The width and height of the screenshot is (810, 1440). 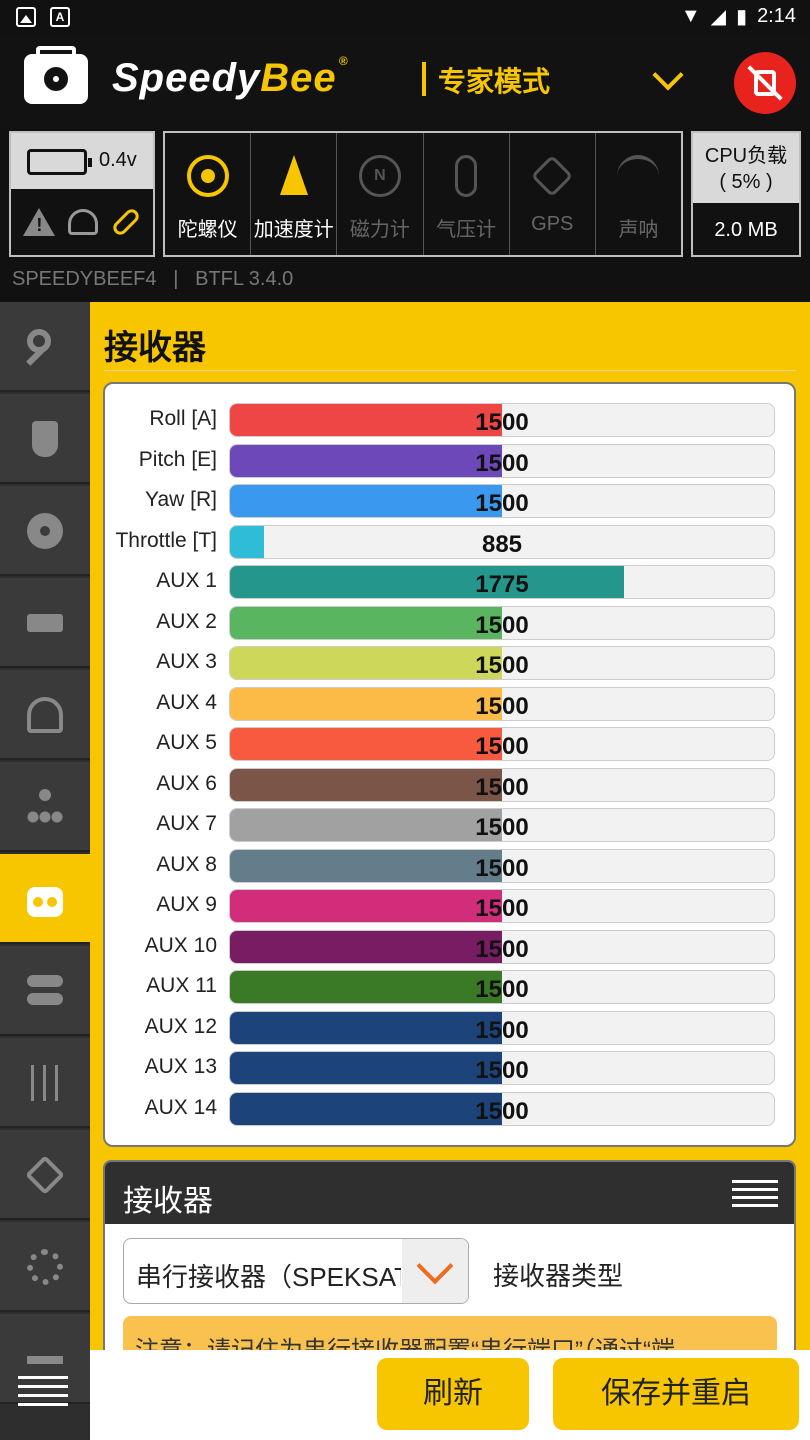 I want to click on channel-row: Yaw [R] 1500, so click(x=450, y=501).